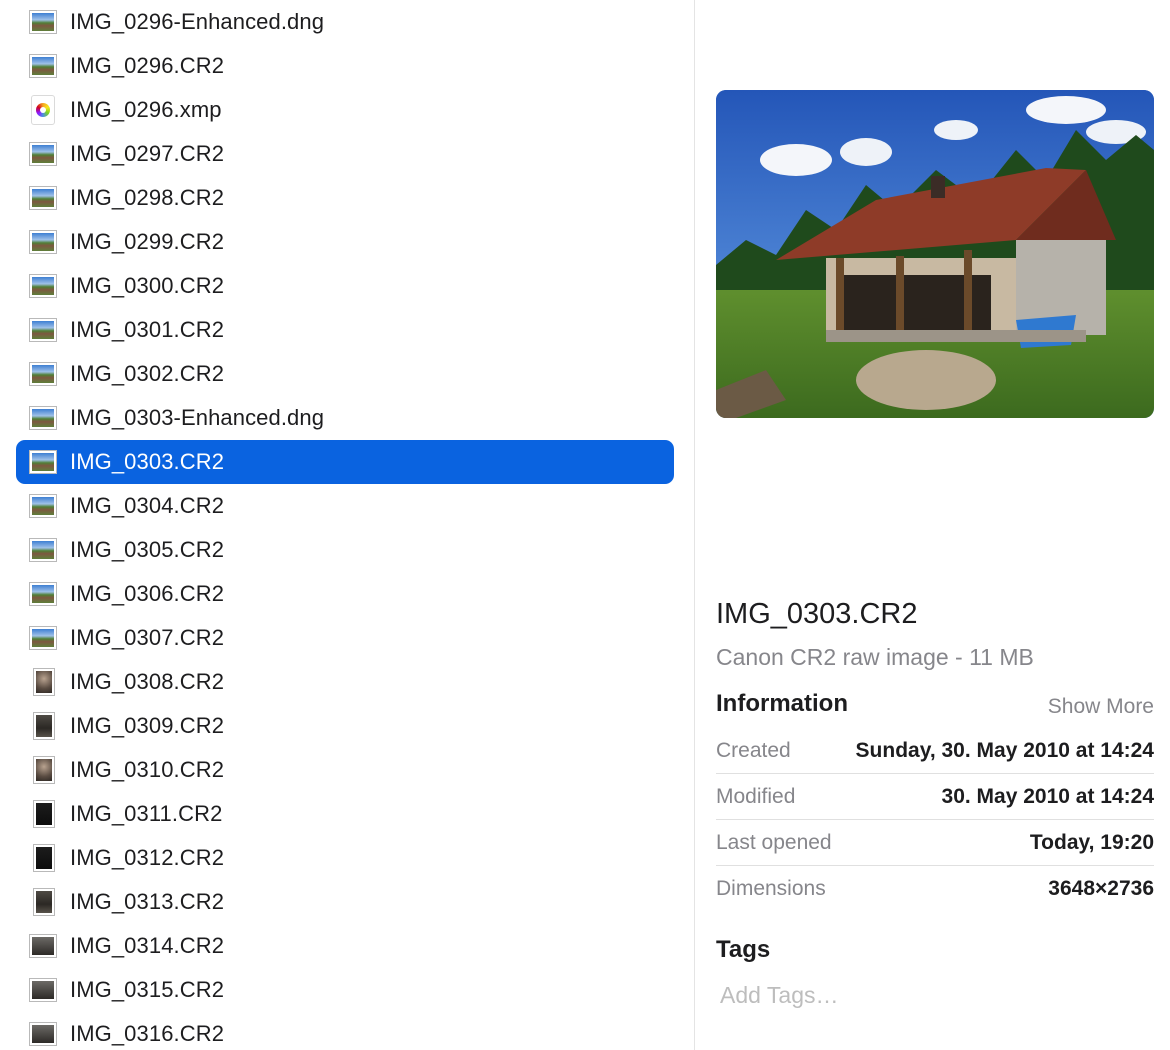  What do you see at coordinates (345, 110) in the screenshot?
I see `file-row: IMG_0296.xmp` at bounding box center [345, 110].